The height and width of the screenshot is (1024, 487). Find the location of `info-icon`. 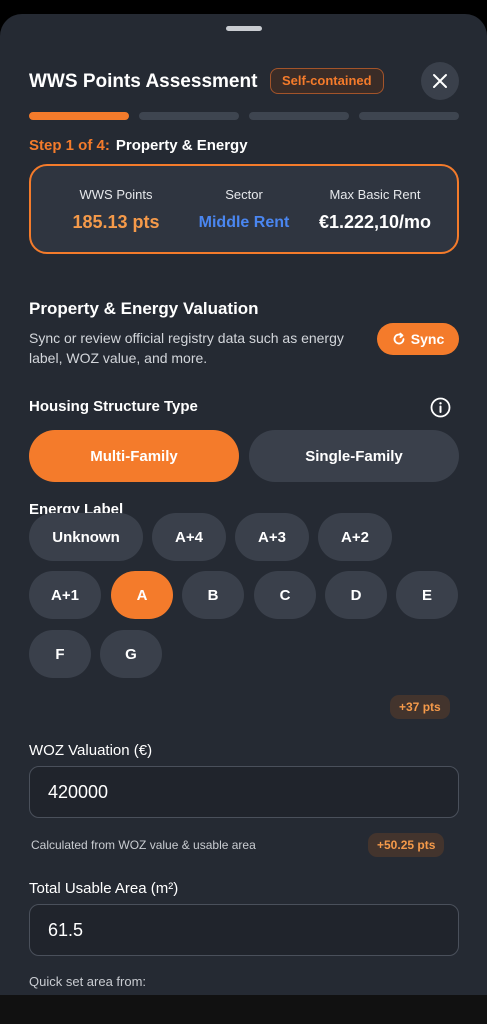

info-icon is located at coordinates (440, 407).